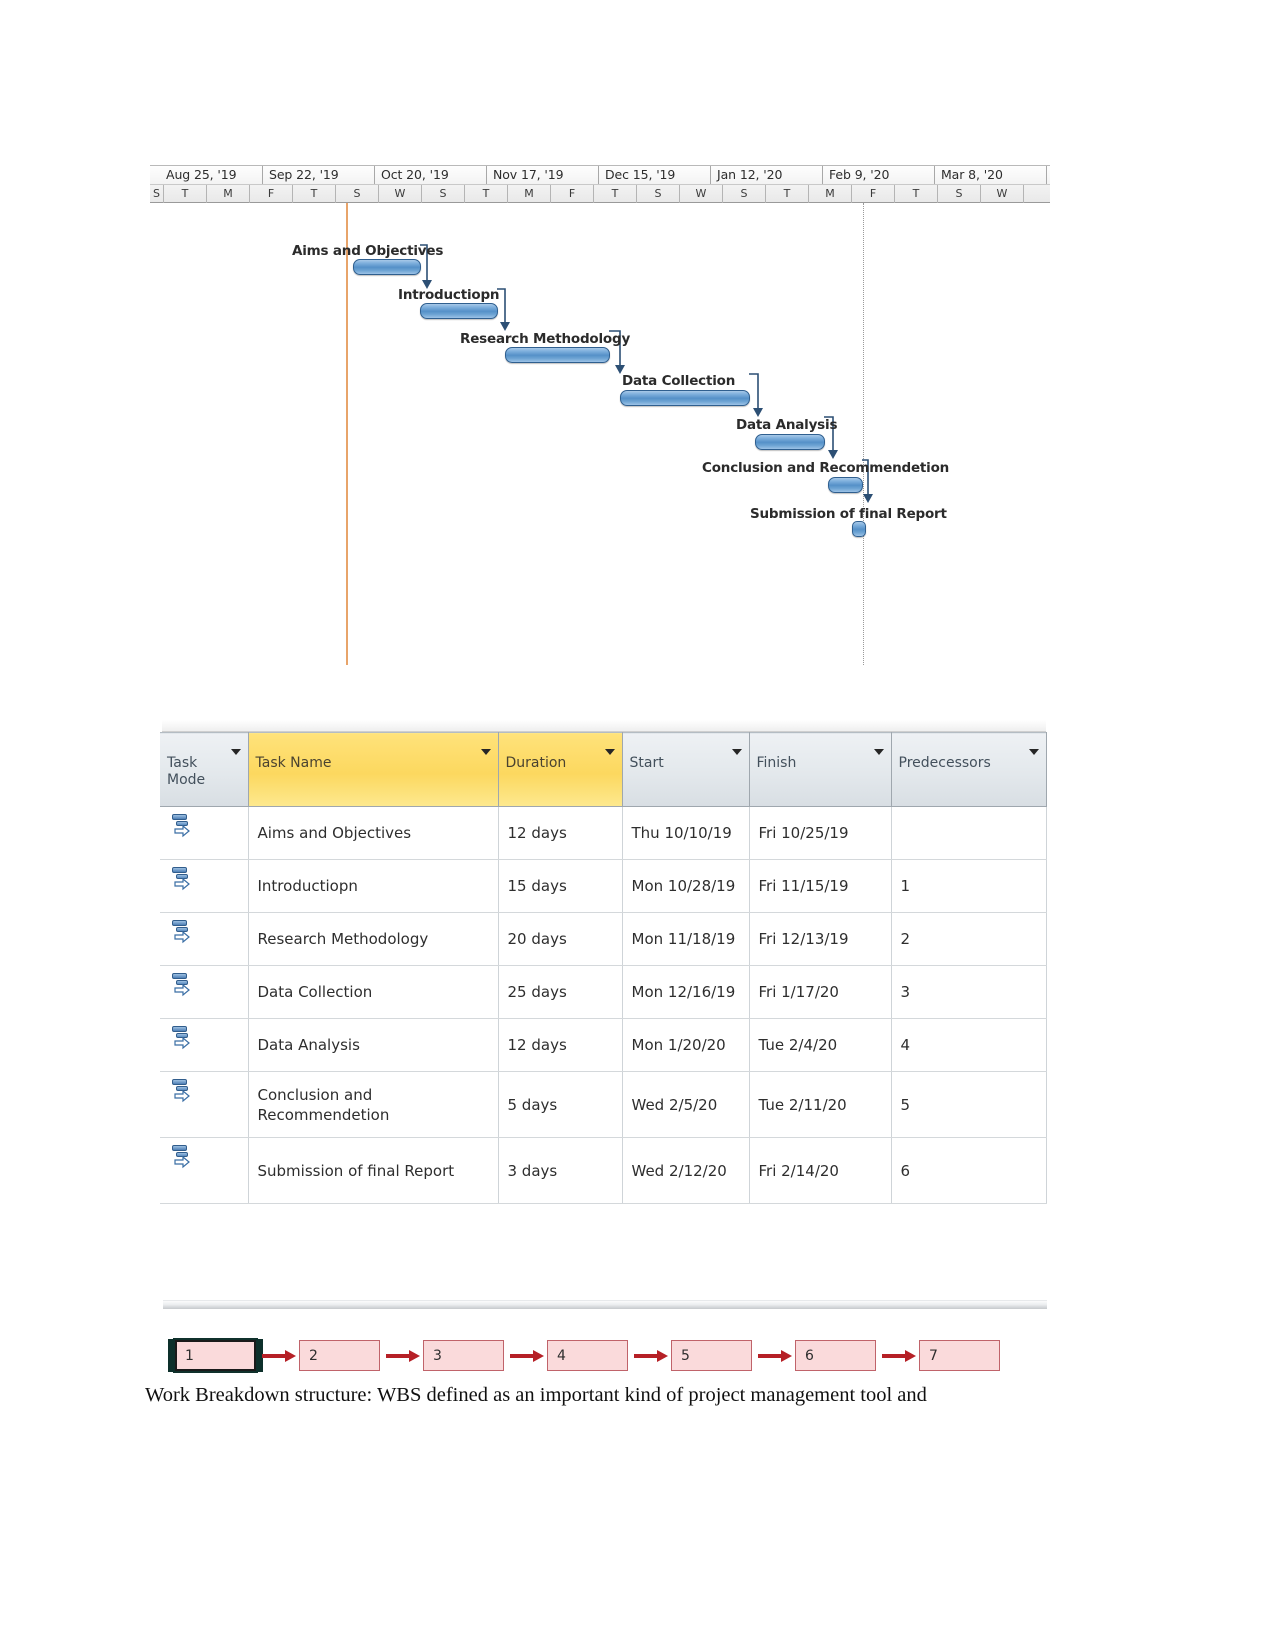  What do you see at coordinates (185, 194) in the screenshot?
I see `timeline-day-cell: T` at bounding box center [185, 194].